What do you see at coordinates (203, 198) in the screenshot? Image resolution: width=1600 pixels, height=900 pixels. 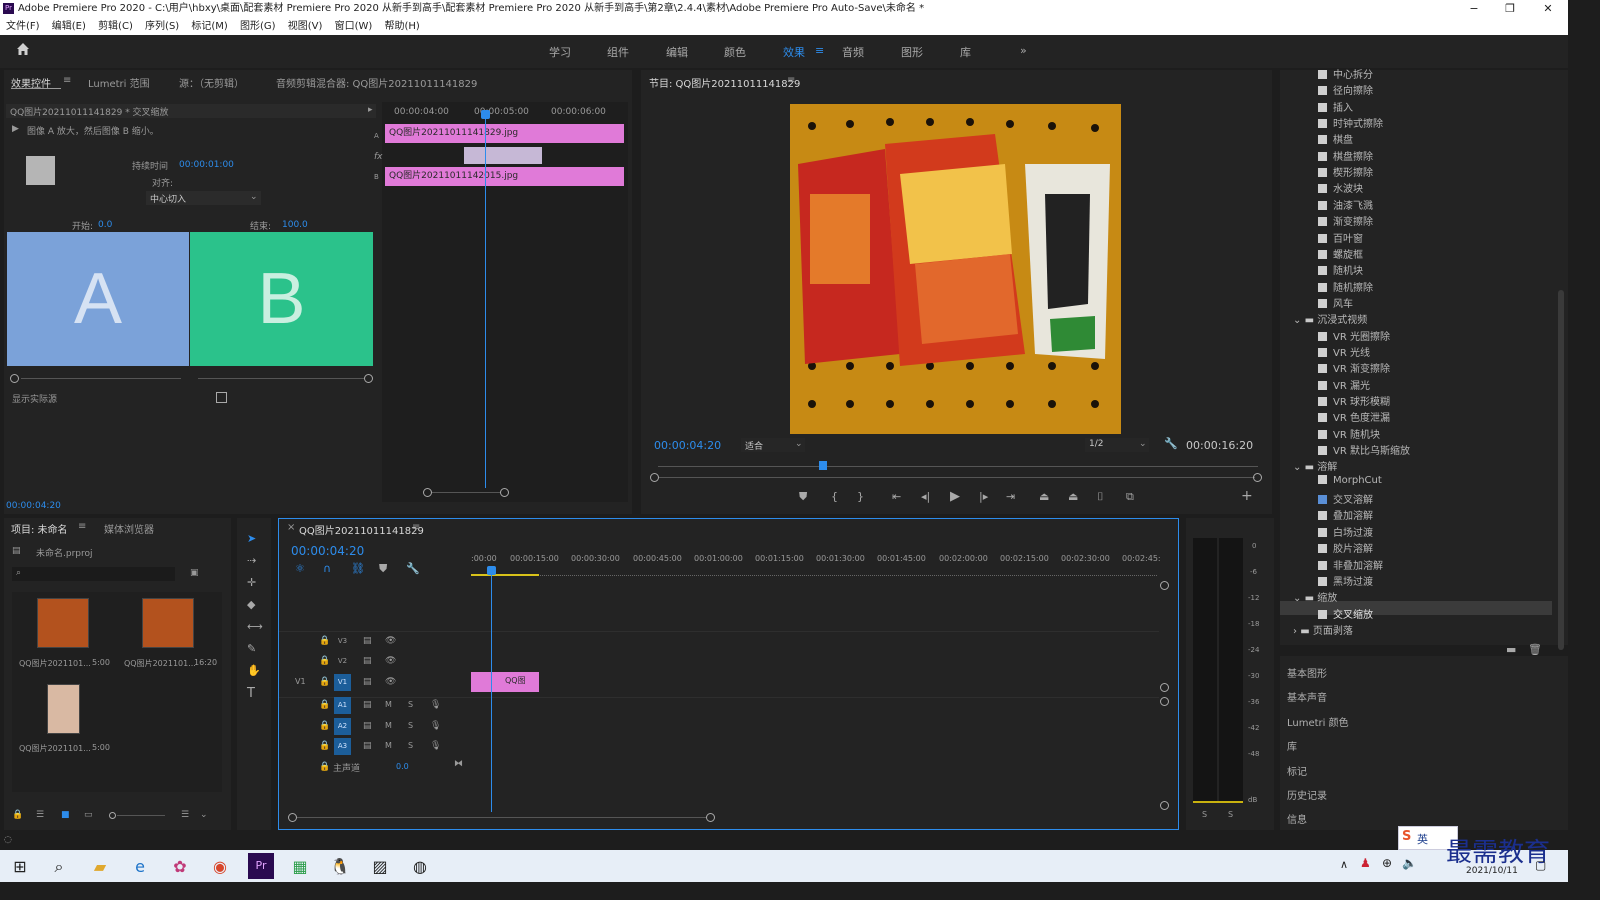 I see `alignment-dropdown: 中心切入 ⌄` at bounding box center [203, 198].